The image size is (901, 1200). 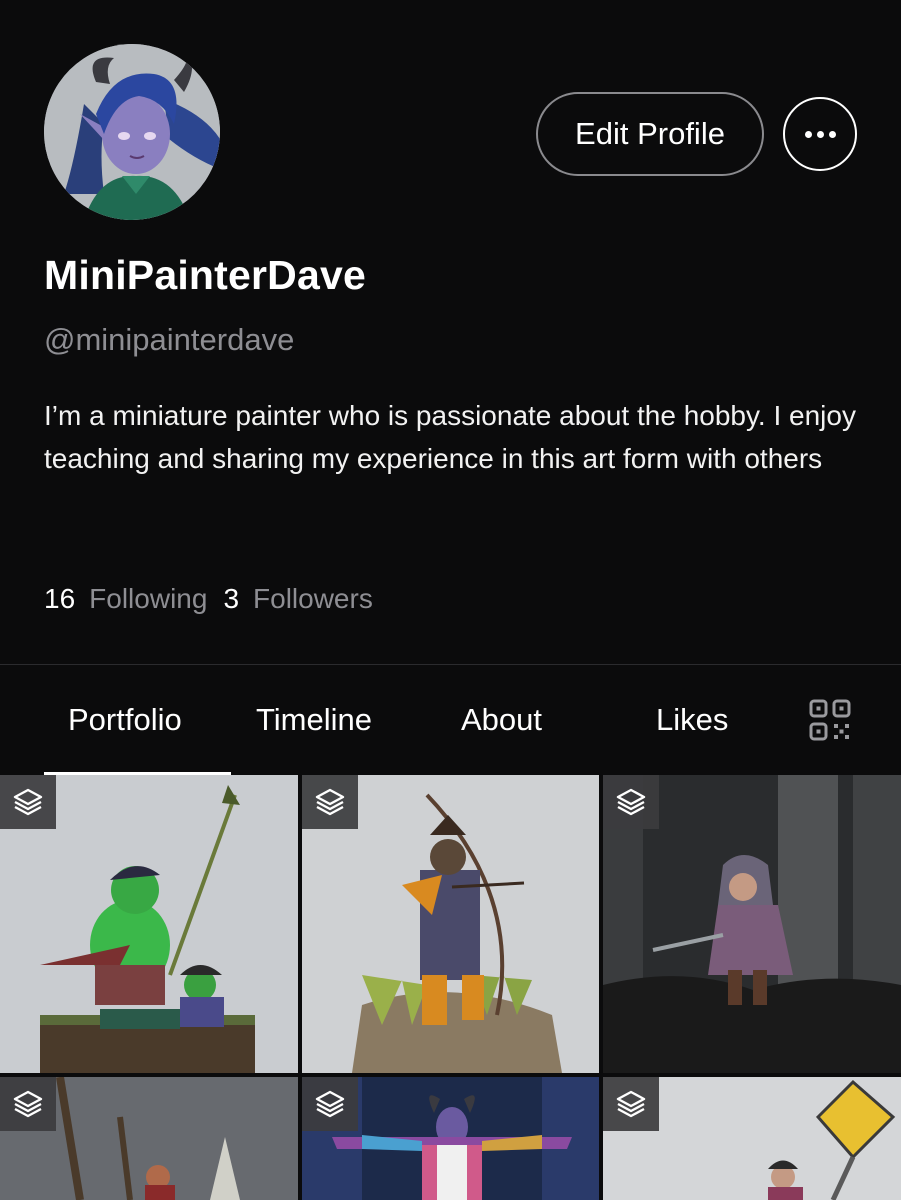 I want to click on ellipsis-icon, so click(x=808, y=134).